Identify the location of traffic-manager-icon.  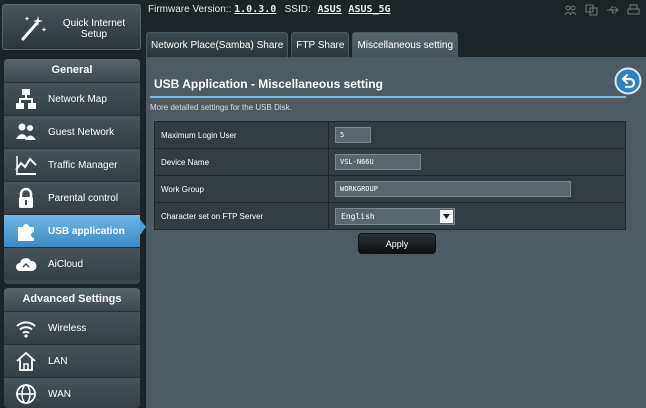
(26, 165).